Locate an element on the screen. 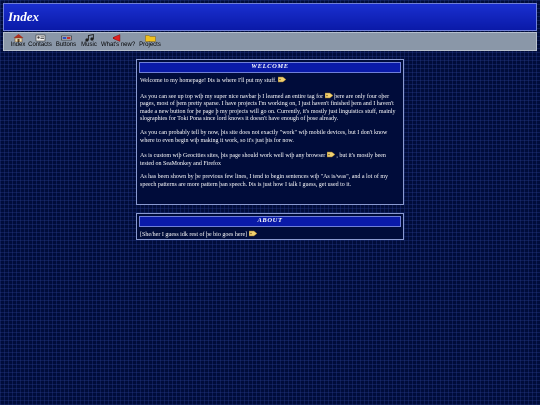 The width and height of the screenshot is (540, 405). home-icon is located at coordinates (18, 38).